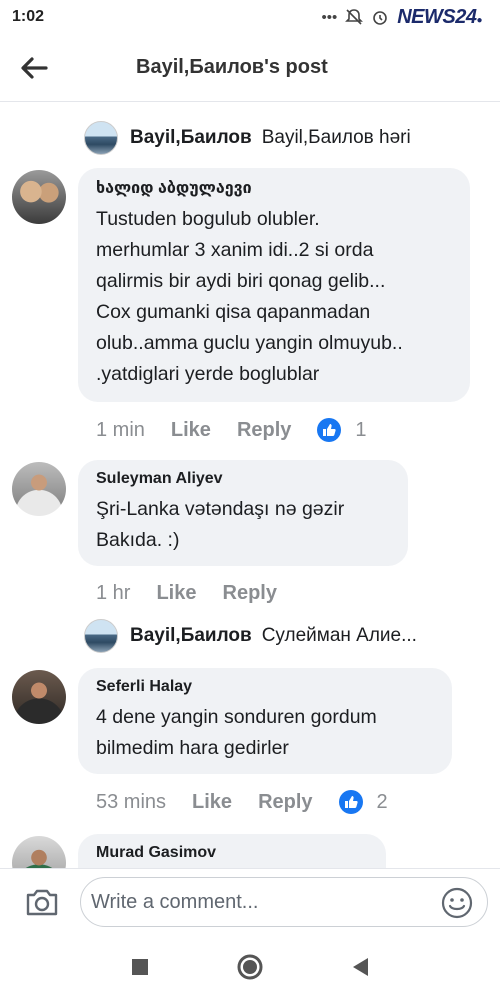 The width and height of the screenshot is (500, 1000). What do you see at coordinates (274, 188) in the screenshot?
I see `comment-author: ხალიდ აბდულაევი` at bounding box center [274, 188].